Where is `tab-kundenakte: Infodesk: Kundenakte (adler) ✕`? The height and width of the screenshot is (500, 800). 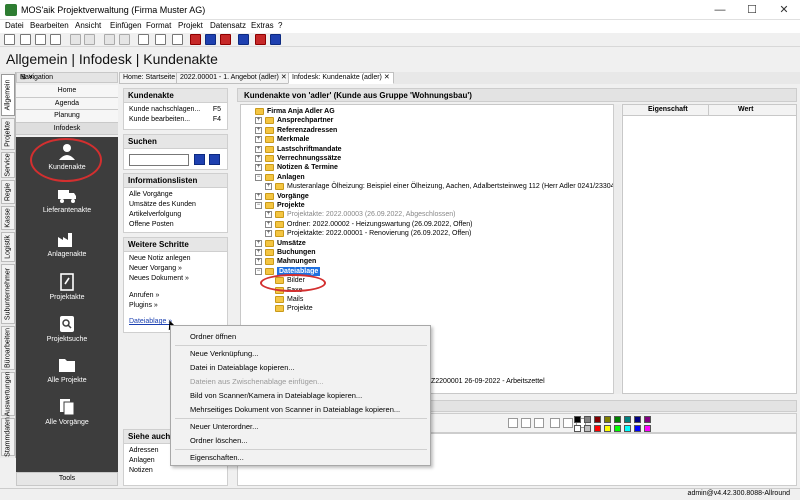 tab-kundenakte: Infodesk: Kundenakte (adler) ✕ is located at coordinates (341, 78).